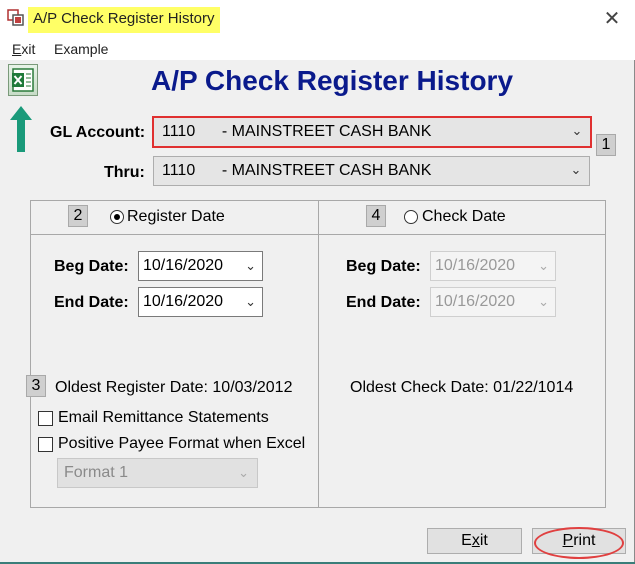  I want to click on check-end-date-picker: 10/16/2020 ⌄, so click(493, 302).